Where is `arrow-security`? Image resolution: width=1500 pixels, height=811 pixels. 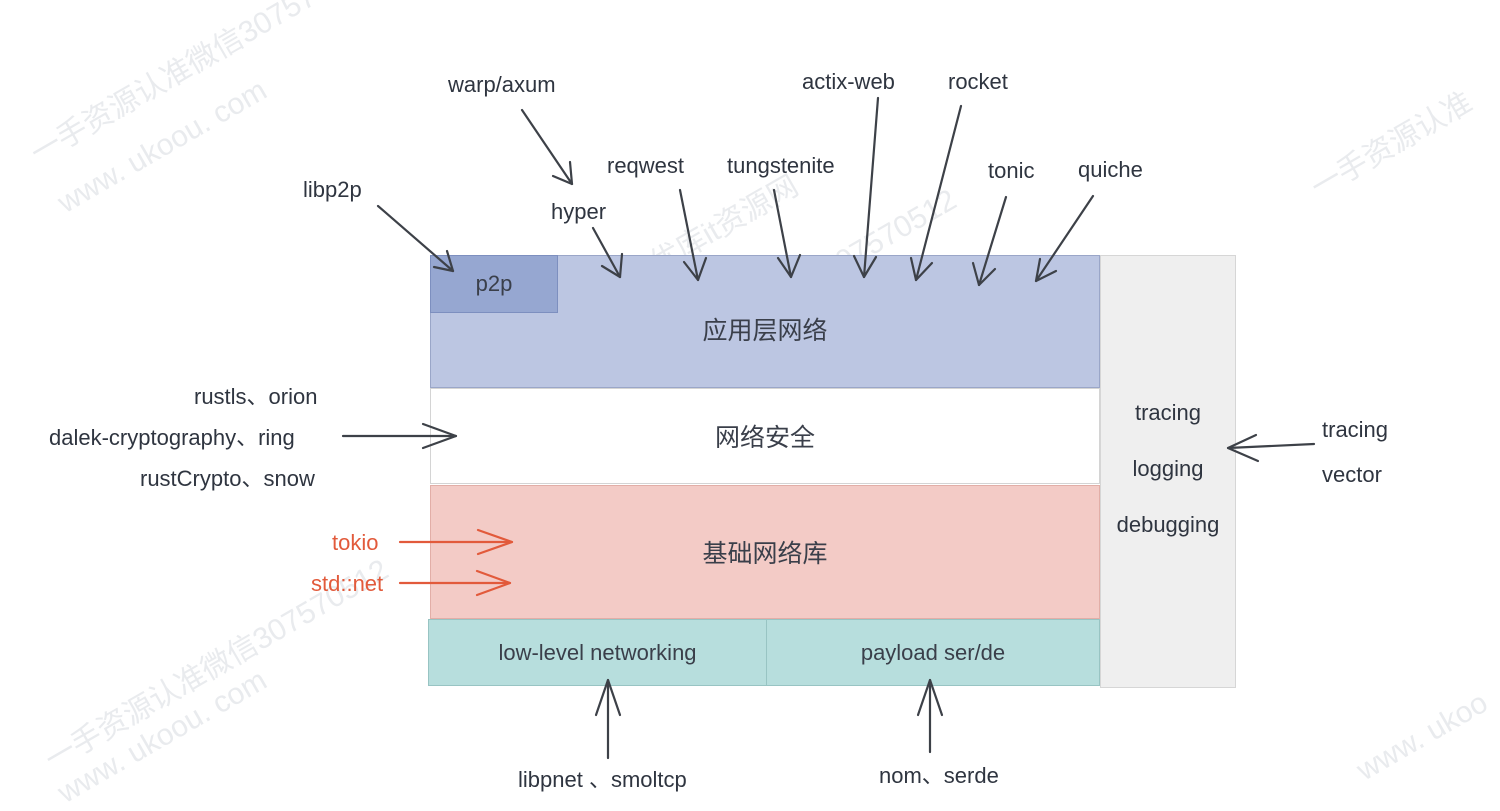 arrow-security is located at coordinates (399, 436).